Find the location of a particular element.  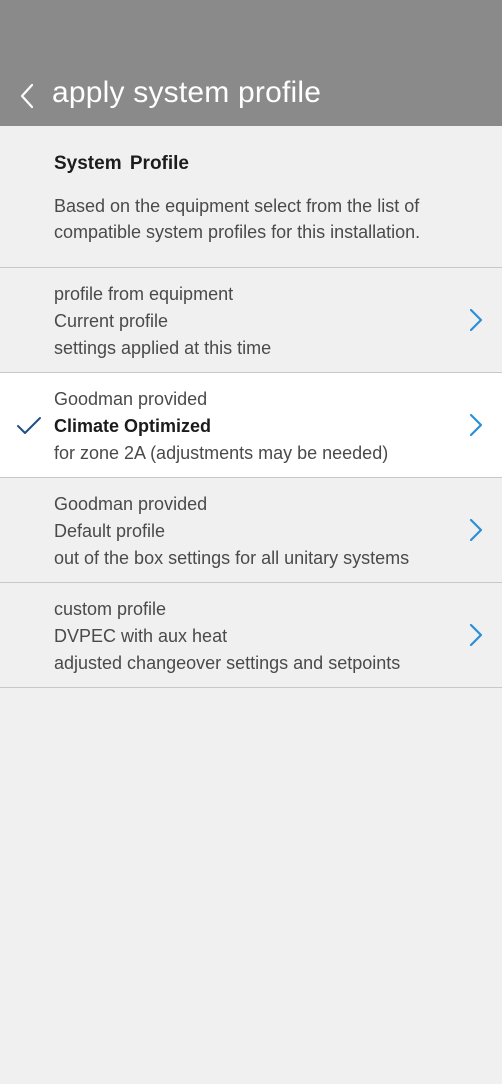

checkmark-icon is located at coordinates (29, 425).